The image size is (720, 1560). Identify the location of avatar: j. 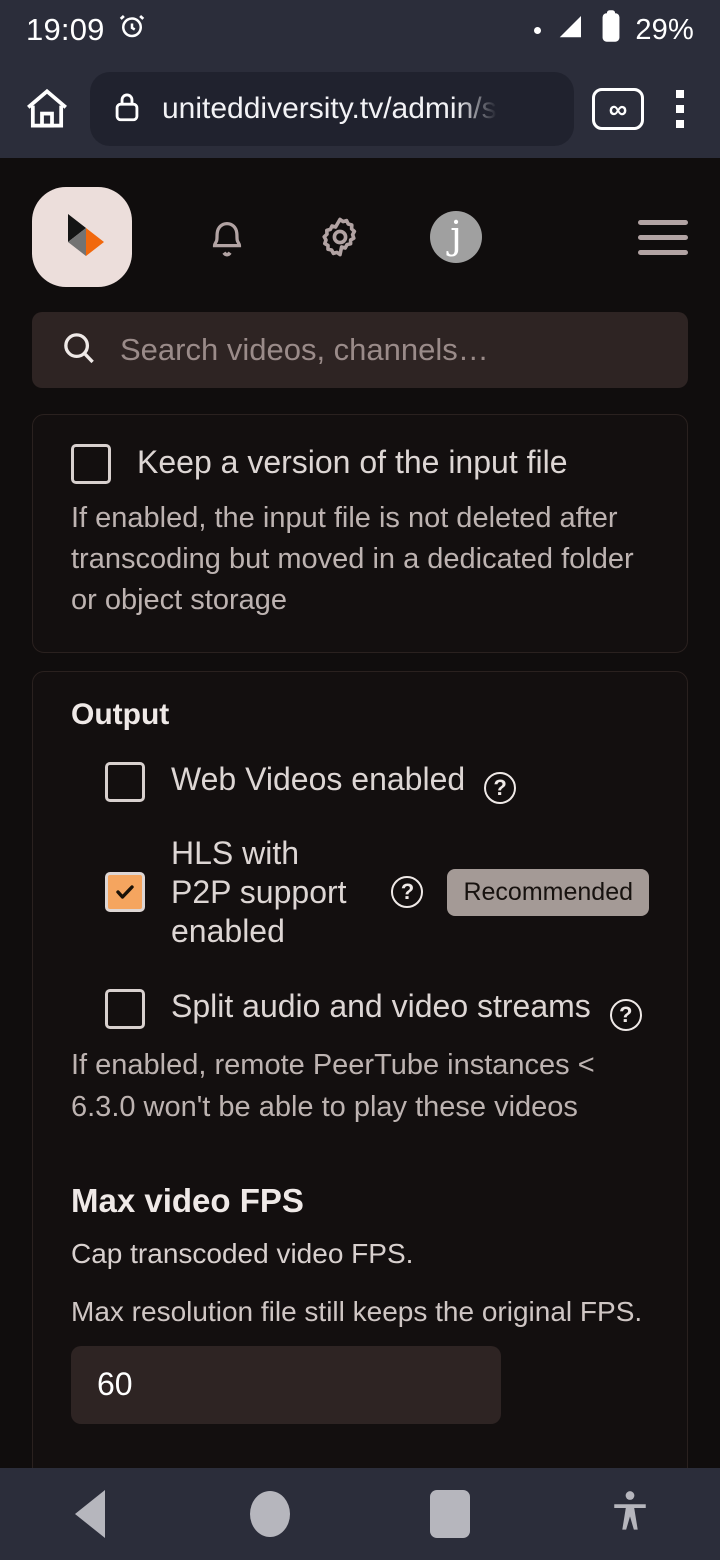
(456, 237).